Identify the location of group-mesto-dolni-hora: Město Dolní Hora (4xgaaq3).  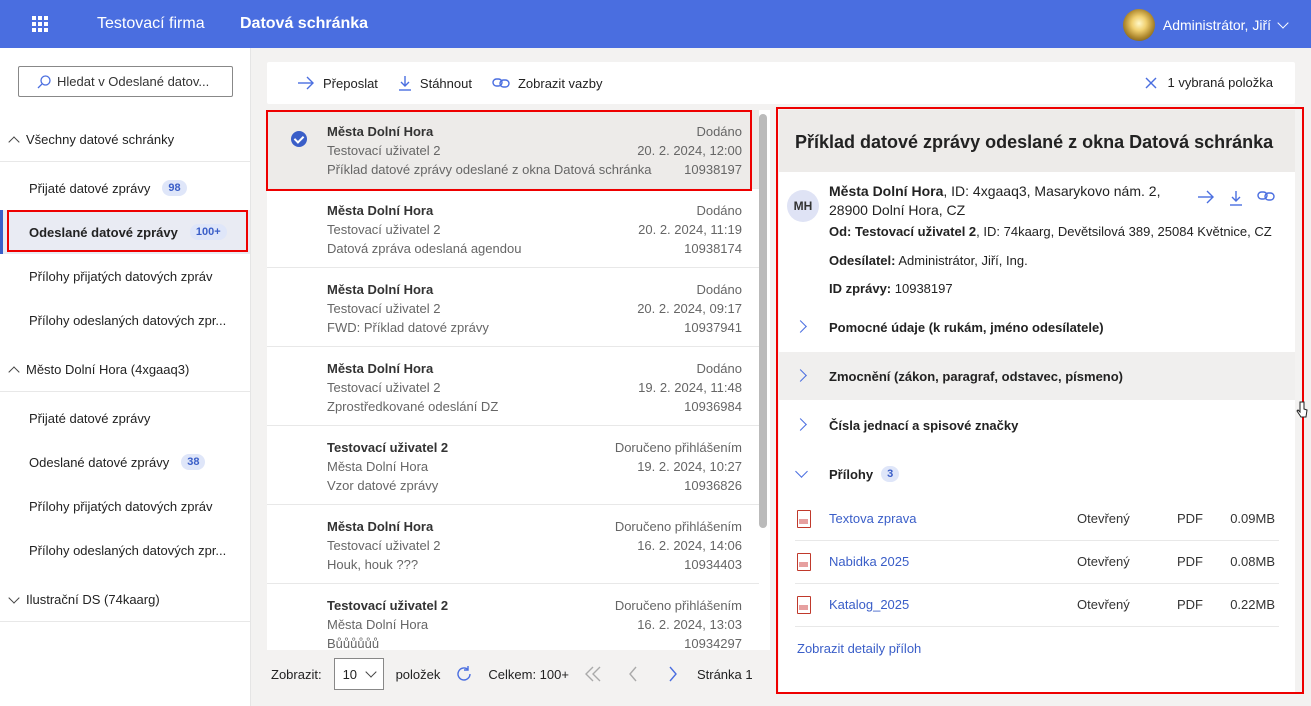
(125, 370).